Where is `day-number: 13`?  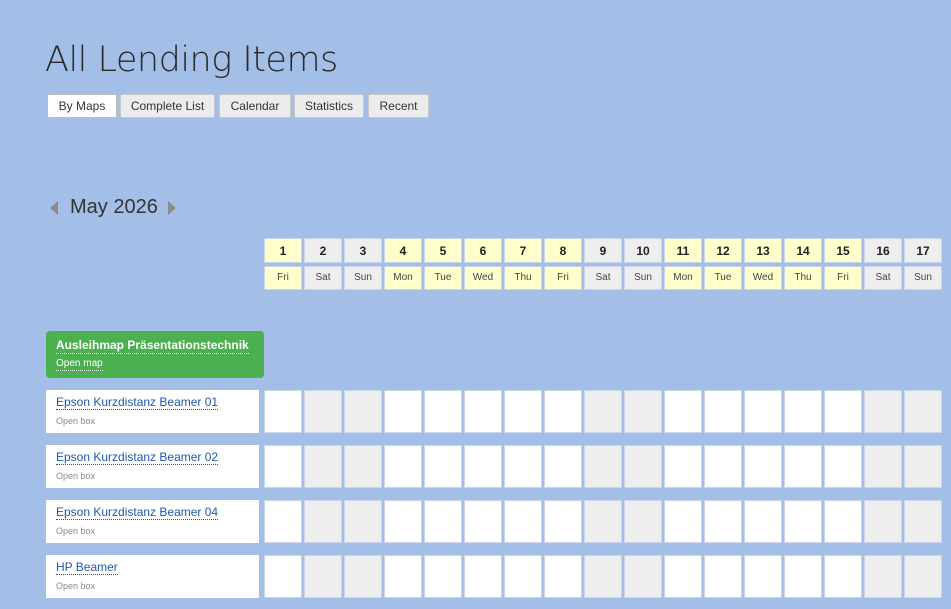 day-number: 13 is located at coordinates (763, 250).